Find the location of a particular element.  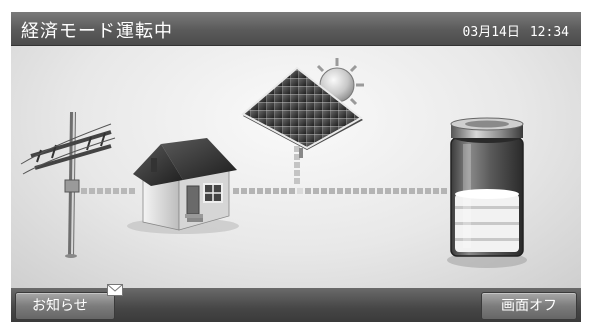

time-text: 12:34 is located at coordinates (549, 32).